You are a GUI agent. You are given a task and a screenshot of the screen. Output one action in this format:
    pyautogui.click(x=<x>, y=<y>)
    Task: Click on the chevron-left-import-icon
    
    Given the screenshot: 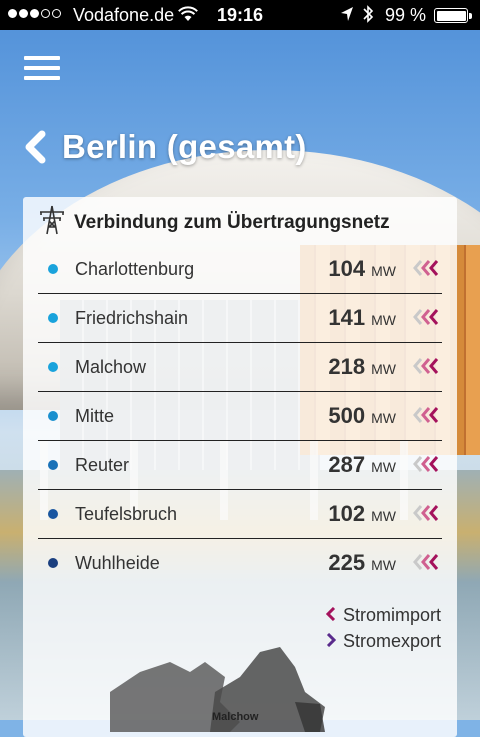 What is the action you would take?
    pyautogui.click(x=330, y=615)
    